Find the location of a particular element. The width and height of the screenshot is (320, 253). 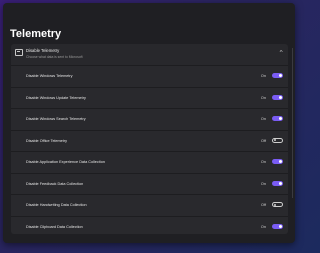

scrollbar is located at coordinates (292, 123).